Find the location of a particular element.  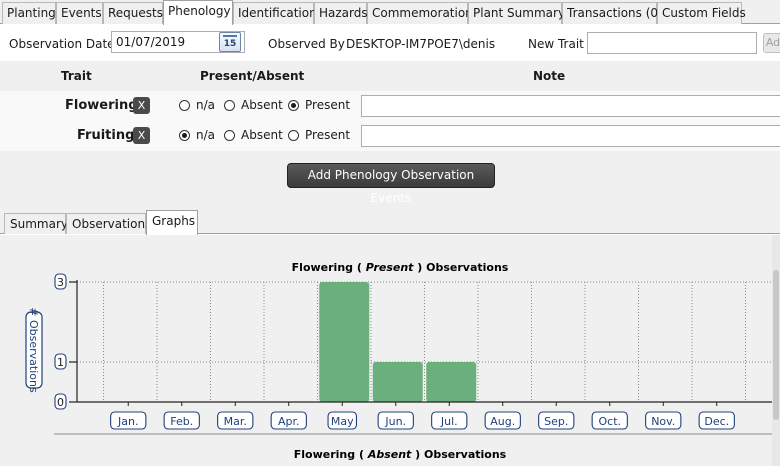

calendar-icon: 15 is located at coordinates (230, 42).